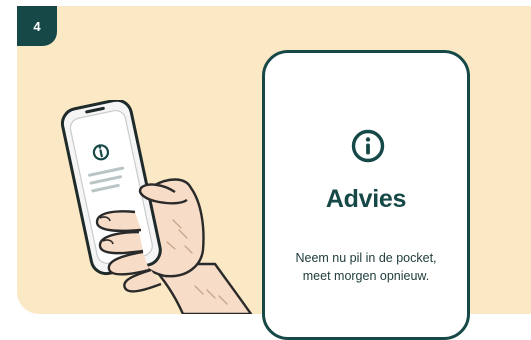 The width and height of the screenshot is (531, 340). I want to click on info-circle-icon, so click(368, 146).